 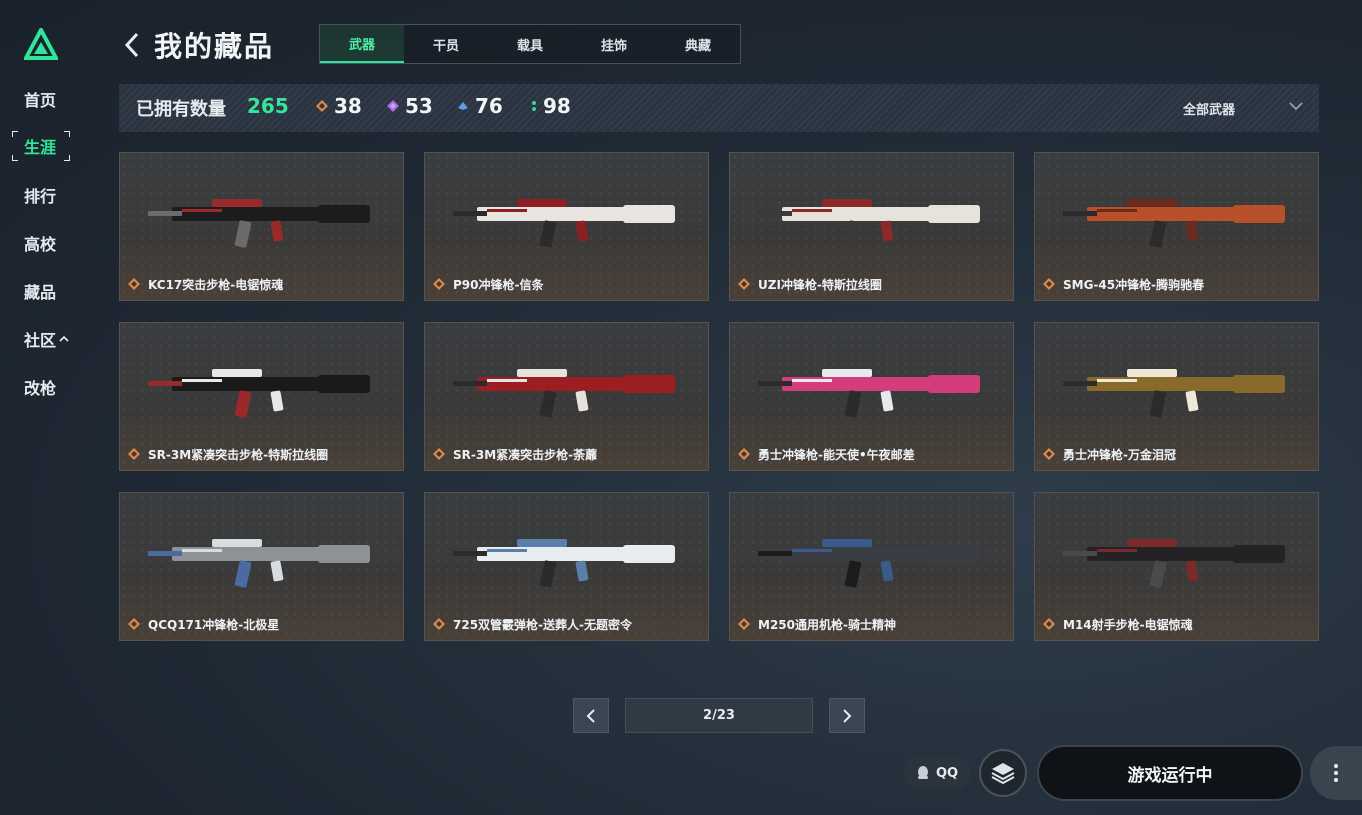 I want to click on next-page-button, so click(x=847, y=715).